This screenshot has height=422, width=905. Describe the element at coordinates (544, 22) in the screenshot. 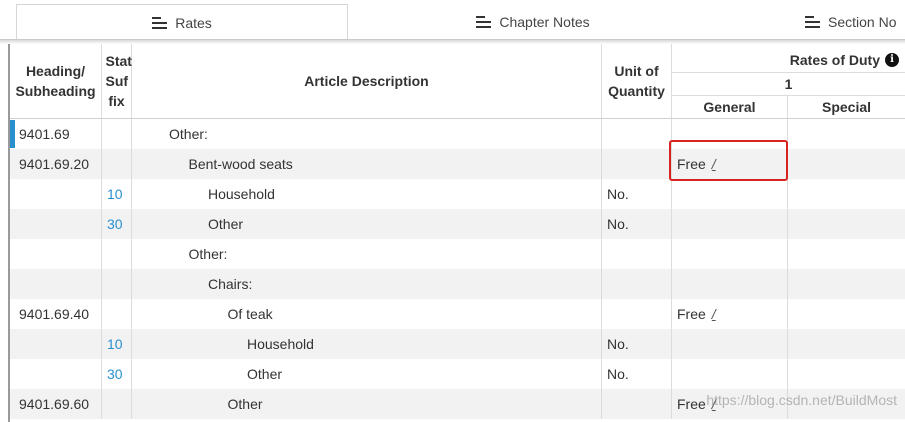

I see `tab-label: Chapter Notes` at that location.